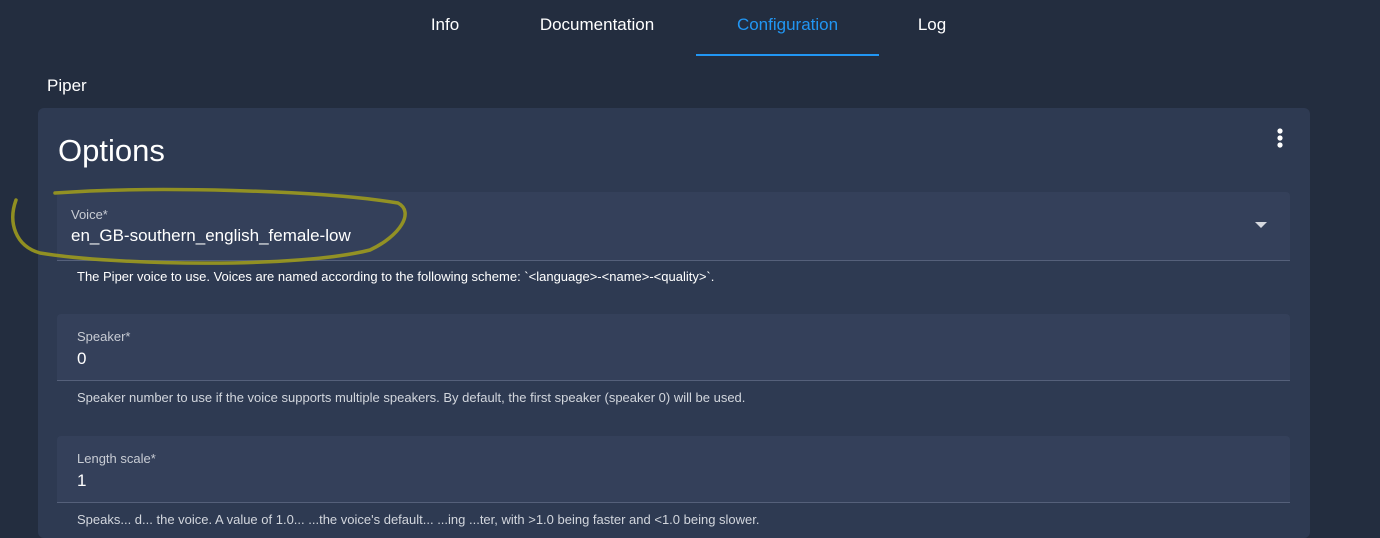 This screenshot has height=538, width=1380. I want to click on voice-value: en_GB-southern_english_female-low, so click(211, 235).